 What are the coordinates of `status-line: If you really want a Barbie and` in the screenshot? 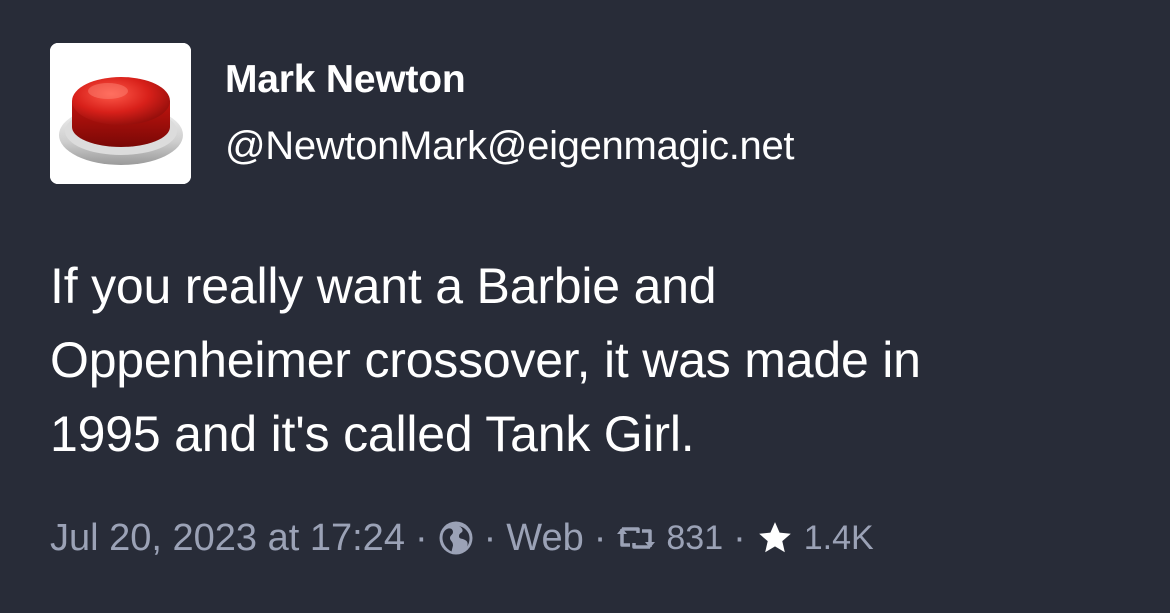 It's located at (383, 286).